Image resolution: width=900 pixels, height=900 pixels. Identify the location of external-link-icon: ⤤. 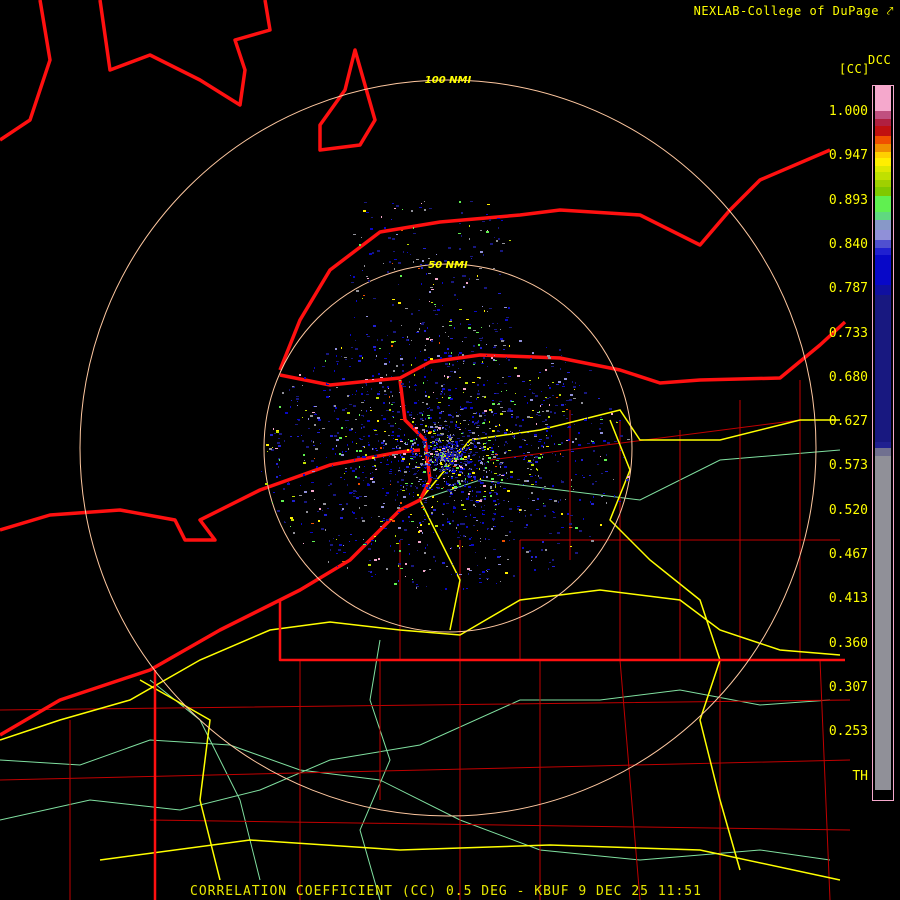
(890, 11).